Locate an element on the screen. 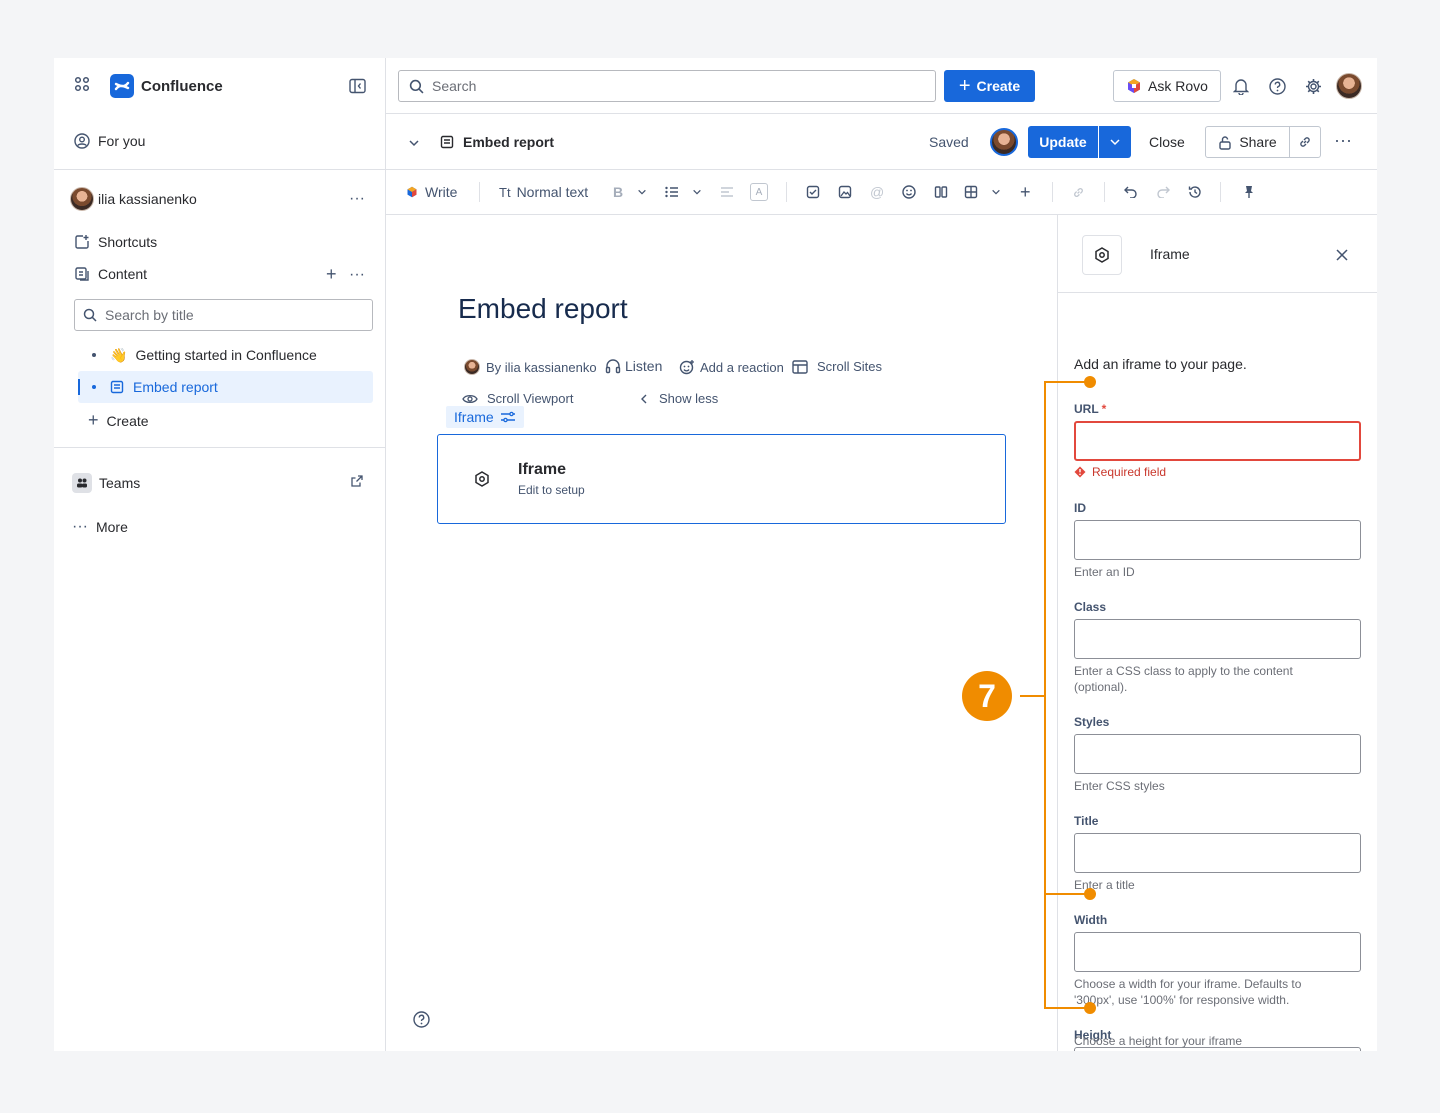 This screenshot has width=1440, height=1113. external-link-icon is located at coordinates (357, 481).